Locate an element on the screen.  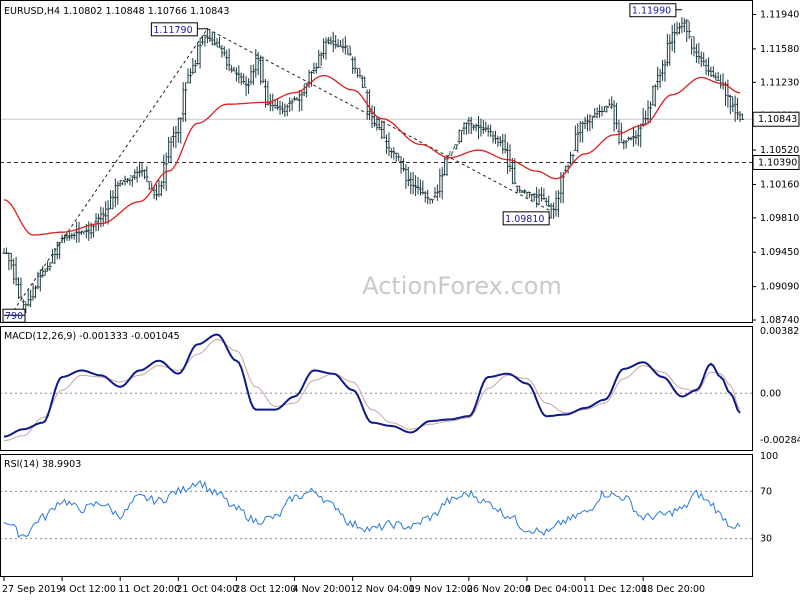
rsi-pane-title: RSI(14) 38.9903 is located at coordinates (42, 464).